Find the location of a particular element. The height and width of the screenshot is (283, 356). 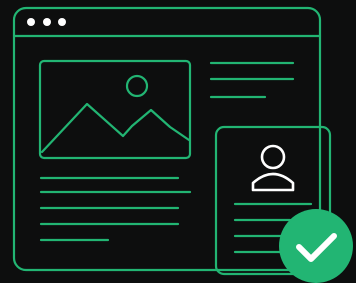

mountain-icon is located at coordinates (115, 128).